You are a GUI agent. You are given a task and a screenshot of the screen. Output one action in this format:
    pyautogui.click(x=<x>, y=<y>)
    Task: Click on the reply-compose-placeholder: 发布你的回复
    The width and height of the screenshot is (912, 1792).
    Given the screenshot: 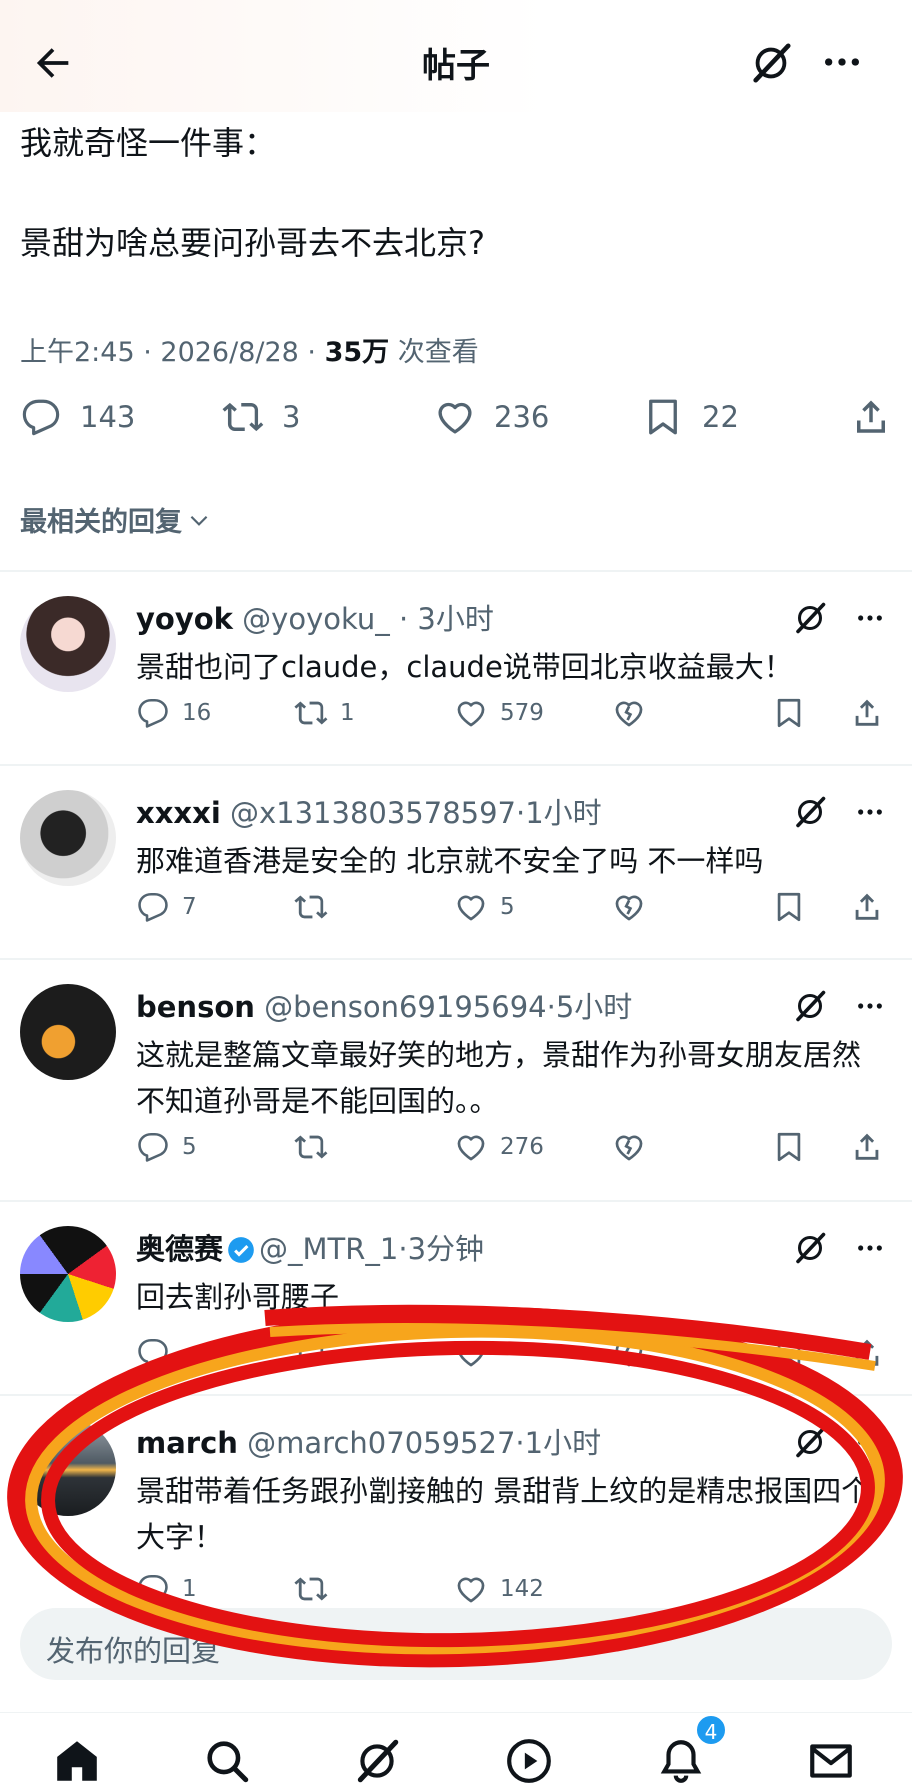 What is the action you would take?
    pyautogui.click(x=133, y=1649)
    